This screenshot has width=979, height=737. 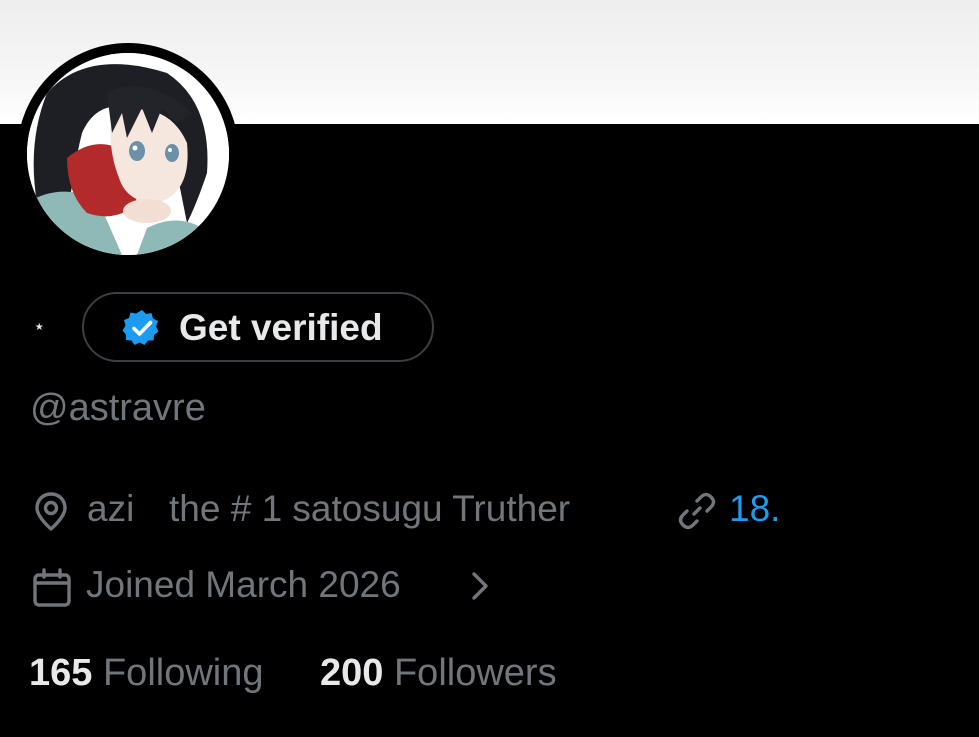 What do you see at coordinates (183, 673) in the screenshot?
I see `following-label: Following` at bounding box center [183, 673].